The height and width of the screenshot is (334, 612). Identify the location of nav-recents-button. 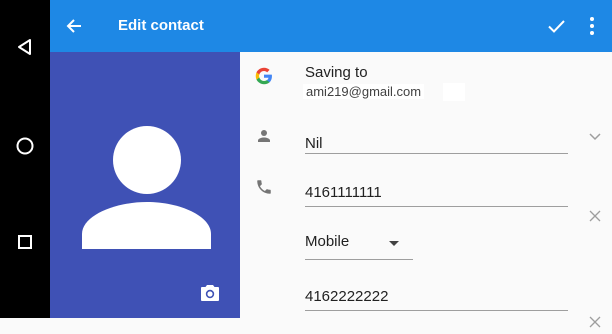
(25, 242).